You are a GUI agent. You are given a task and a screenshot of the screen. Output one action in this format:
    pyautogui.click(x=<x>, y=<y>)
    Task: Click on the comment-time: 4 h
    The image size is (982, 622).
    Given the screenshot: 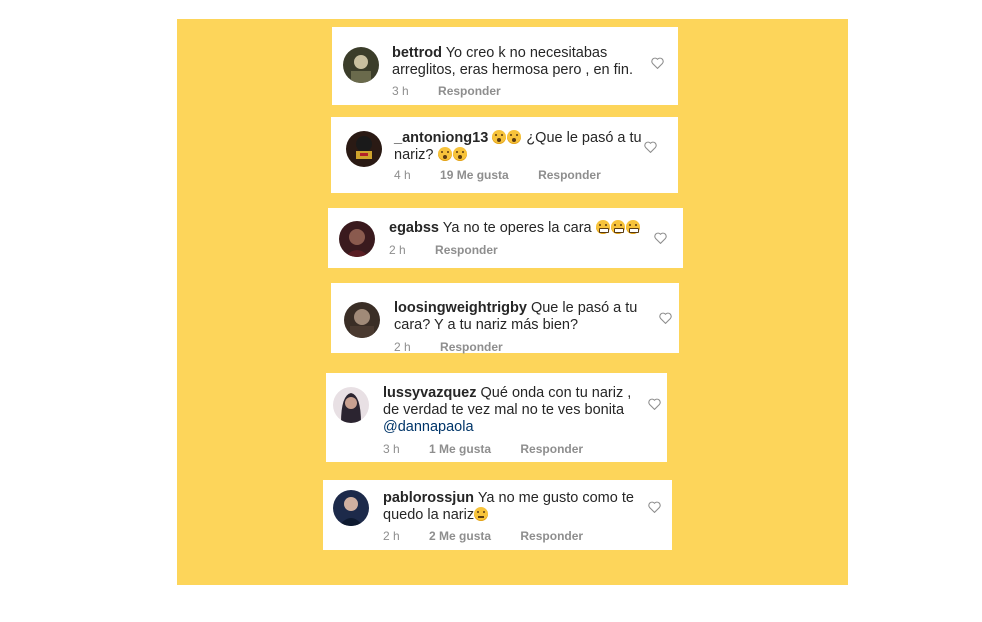 What is the action you would take?
    pyautogui.click(x=402, y=175)
    